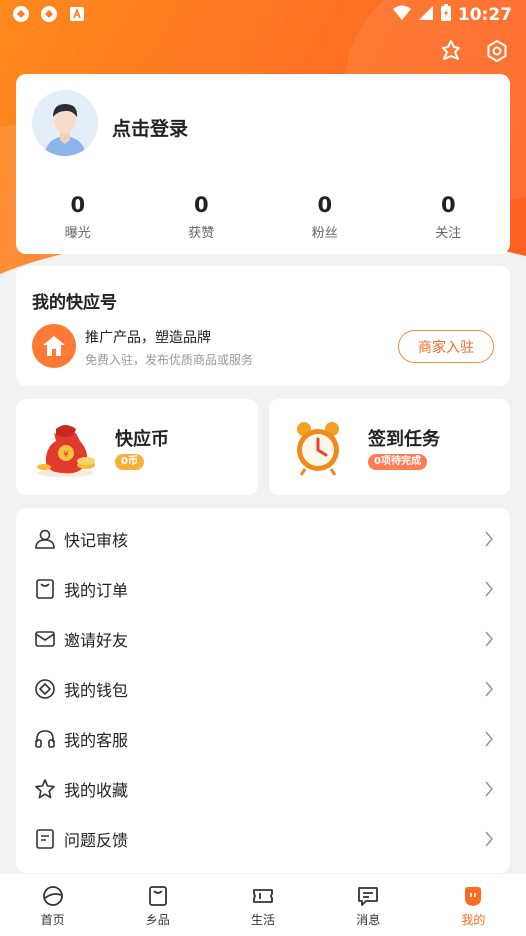 This screenshot has width=526, height=936. What do you see at coordinates (45, 789) in the screenshot?
I see `star-icon` at bounding box center [45, 789].